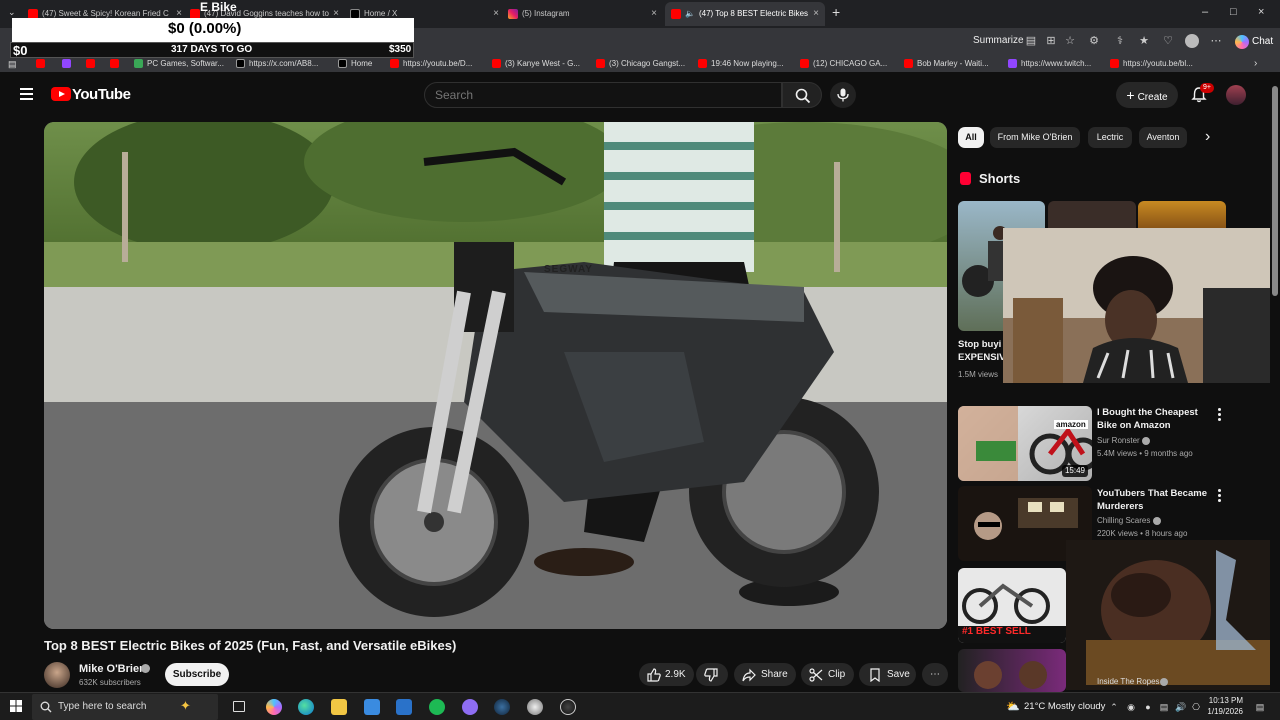  Describe the element at coordinates (372, 707) in the screenshot. I see `microsoft-store-icon` at that location.